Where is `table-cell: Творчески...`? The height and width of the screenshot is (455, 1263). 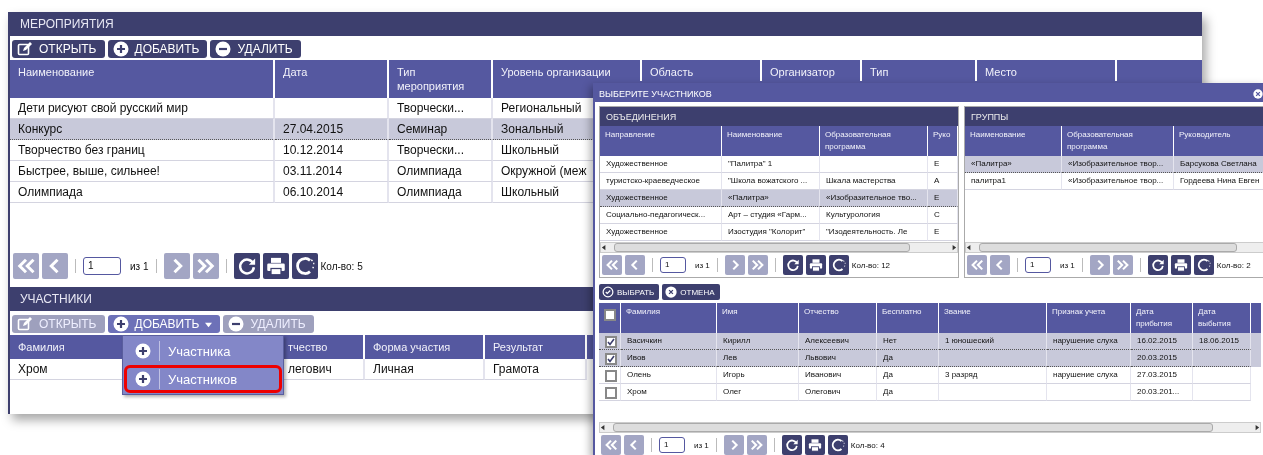
table-cell: Творчески... is located at coordinates (441, 150).